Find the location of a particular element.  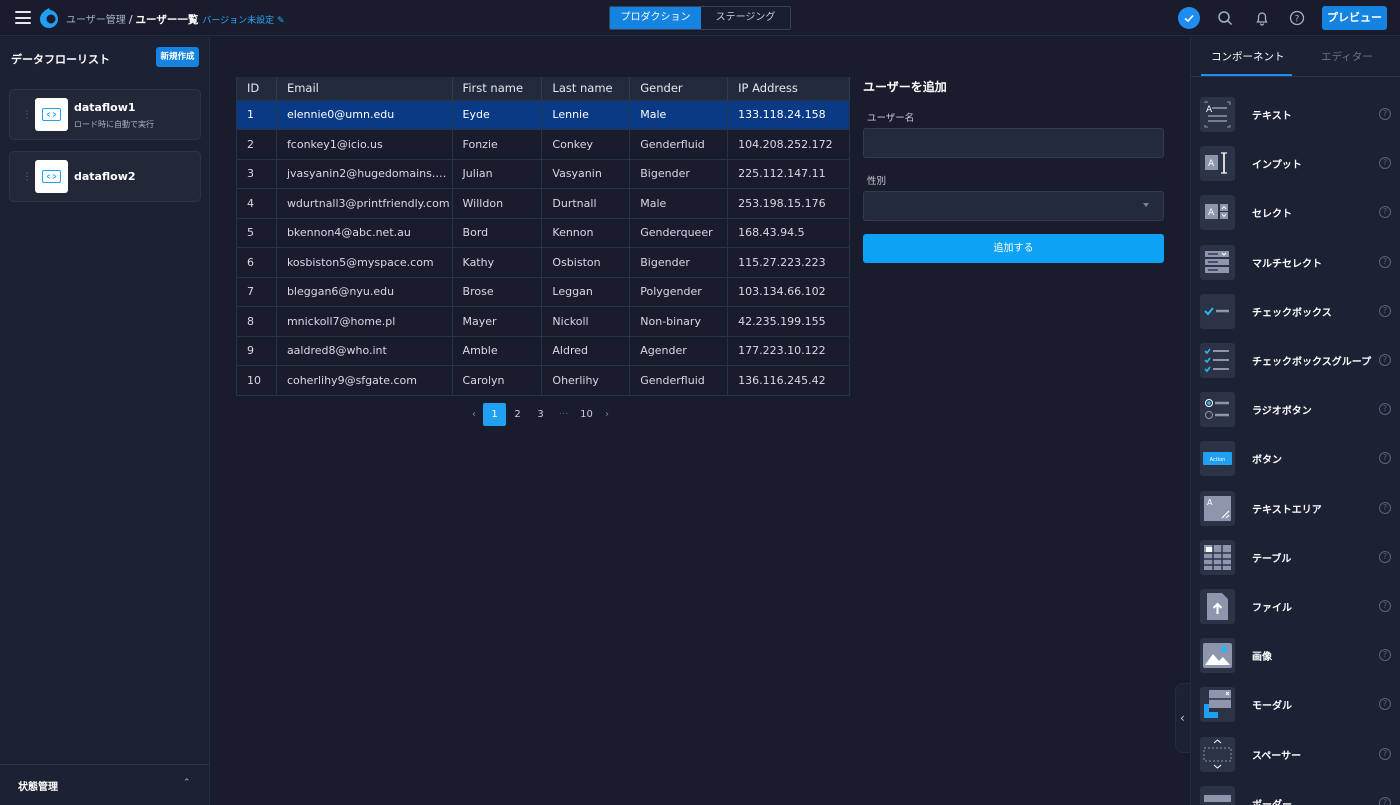

component-item: チェックボックスグループ? is located at coordinates (1299, 360).